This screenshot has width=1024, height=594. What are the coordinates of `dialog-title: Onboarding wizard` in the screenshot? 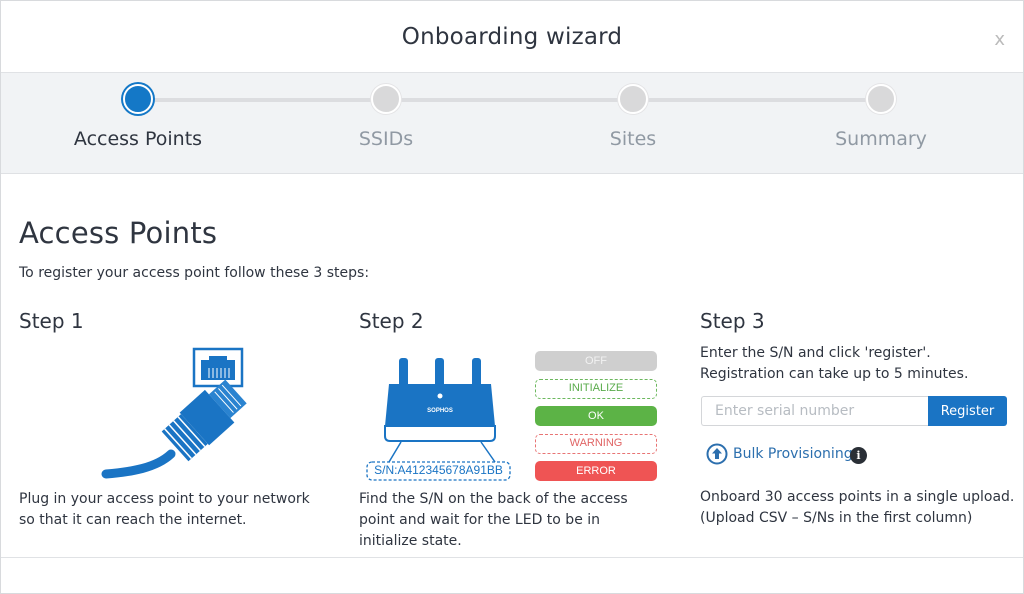 It's located at (512, 36).